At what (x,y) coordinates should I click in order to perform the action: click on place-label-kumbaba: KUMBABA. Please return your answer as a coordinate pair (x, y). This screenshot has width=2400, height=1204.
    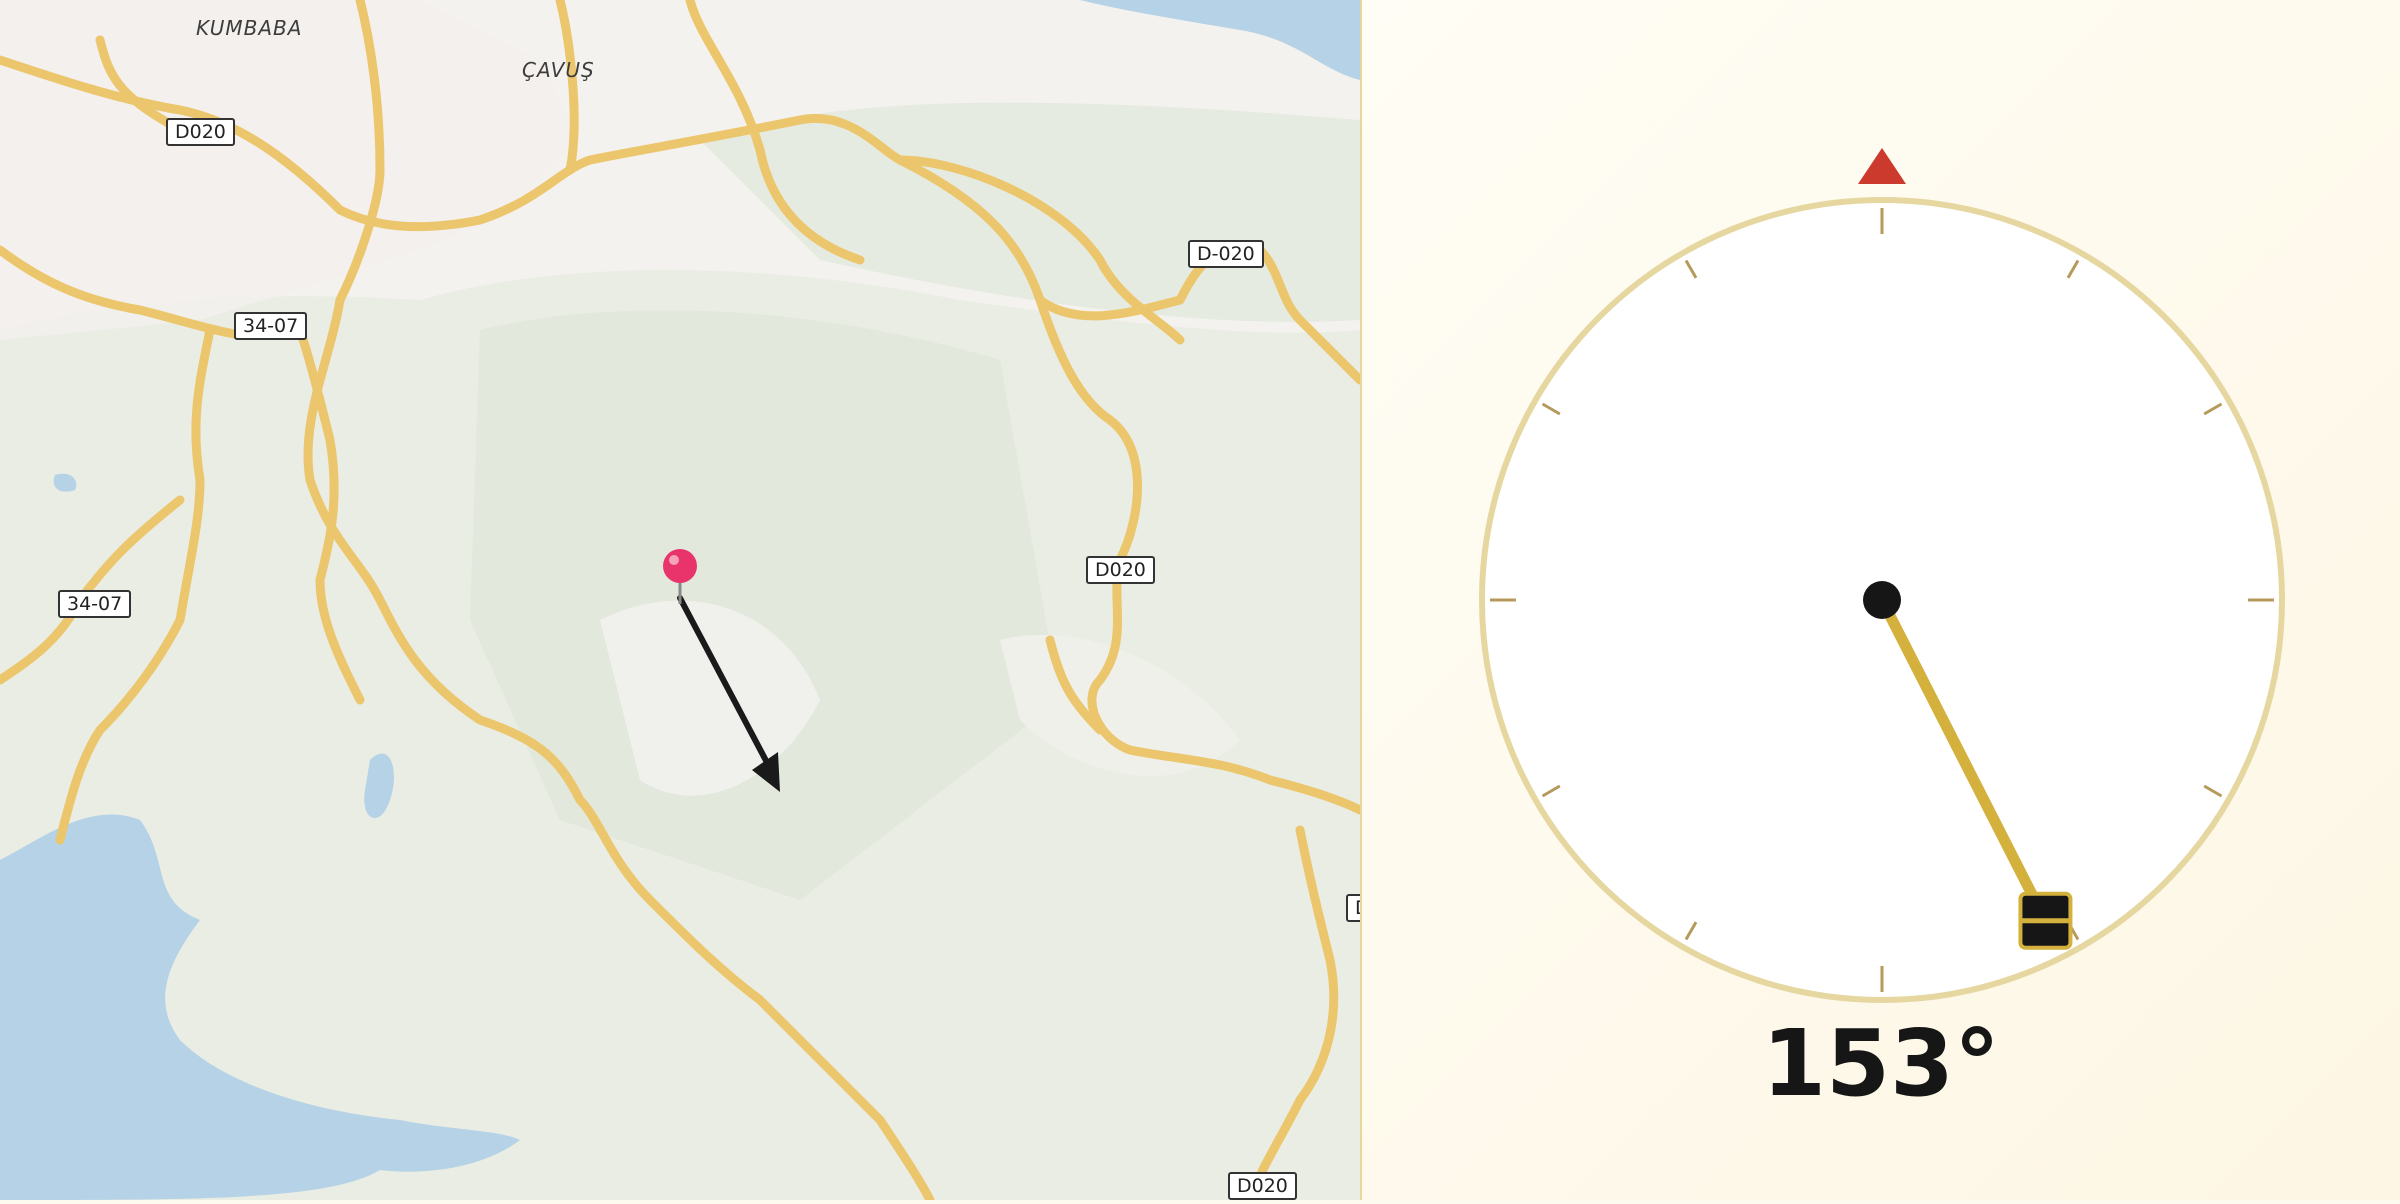
    Looking at the image, I should click on (249, 28).